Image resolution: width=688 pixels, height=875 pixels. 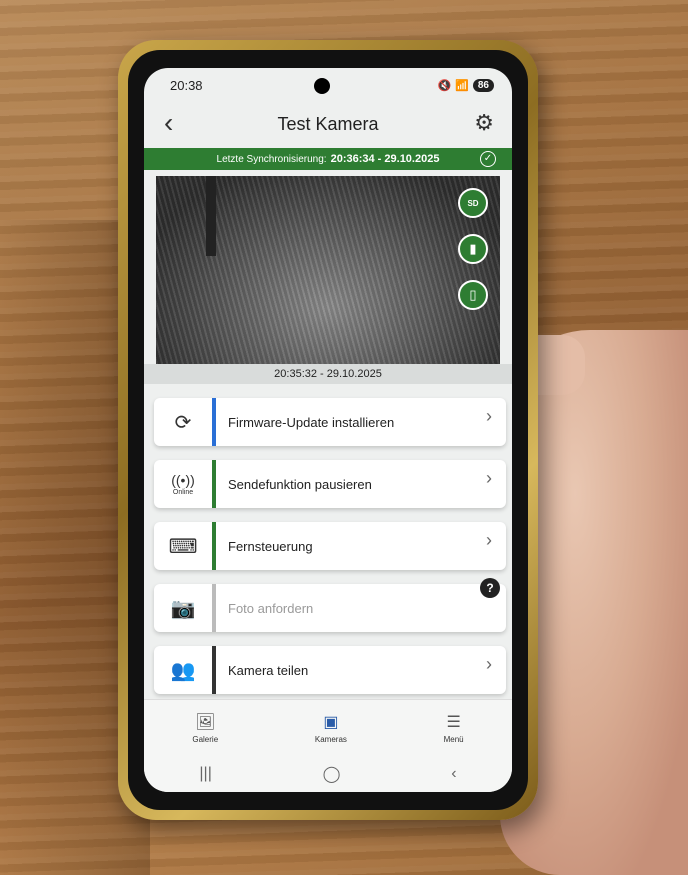 I want to click on camera-device-icon: ▣, so click(x=331, y=722).